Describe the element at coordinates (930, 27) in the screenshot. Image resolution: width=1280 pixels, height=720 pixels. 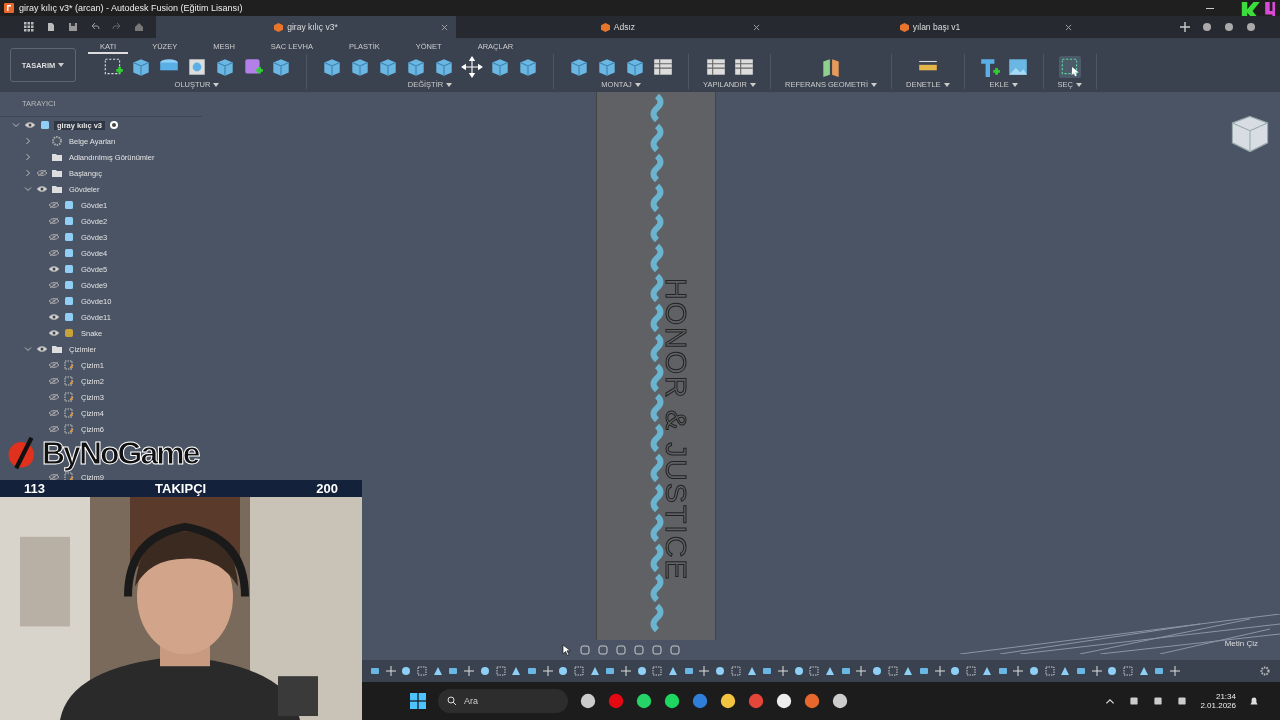
I see `document-tab: yılan başı v1` at that location.